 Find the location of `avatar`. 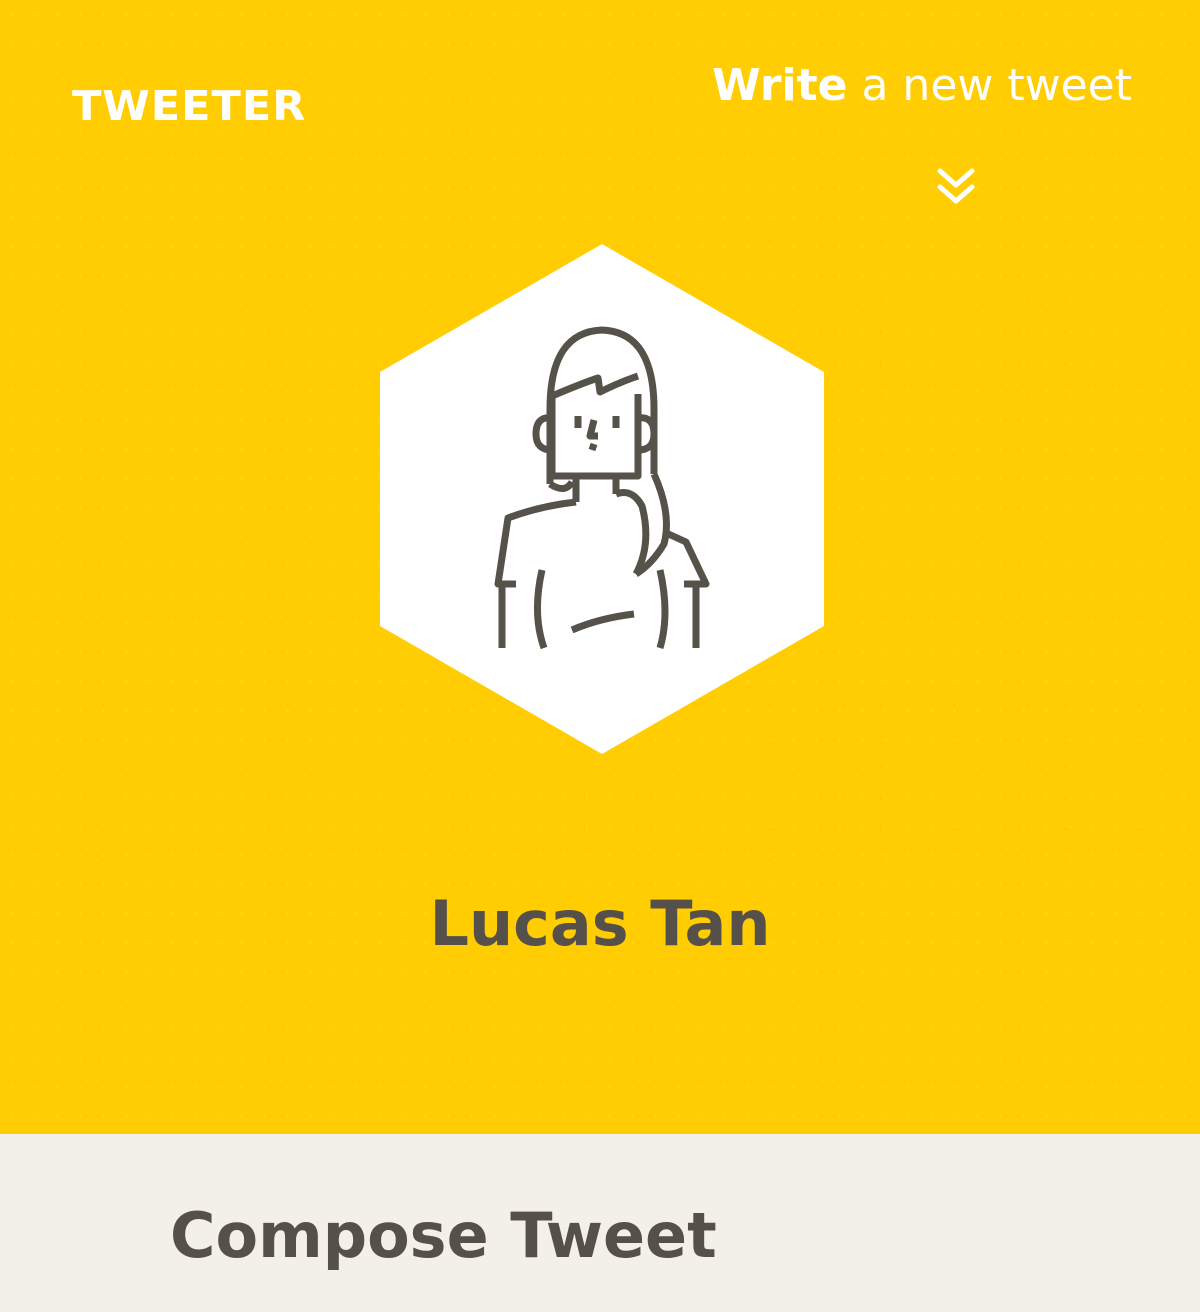

avatar is located at coordinates (602, 499).